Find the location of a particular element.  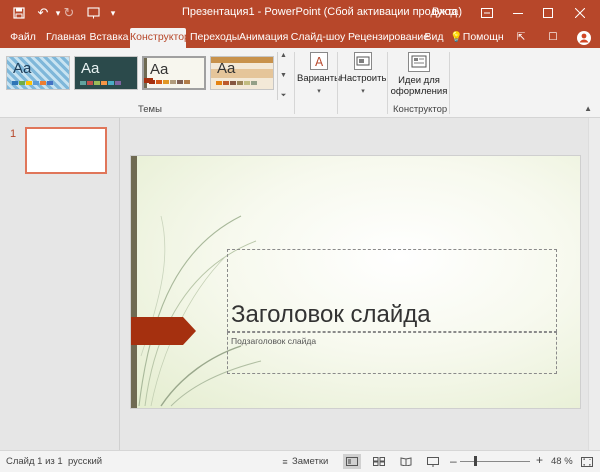

theme-thumbnail-selected: Aa is located at coordinates (174, 73).